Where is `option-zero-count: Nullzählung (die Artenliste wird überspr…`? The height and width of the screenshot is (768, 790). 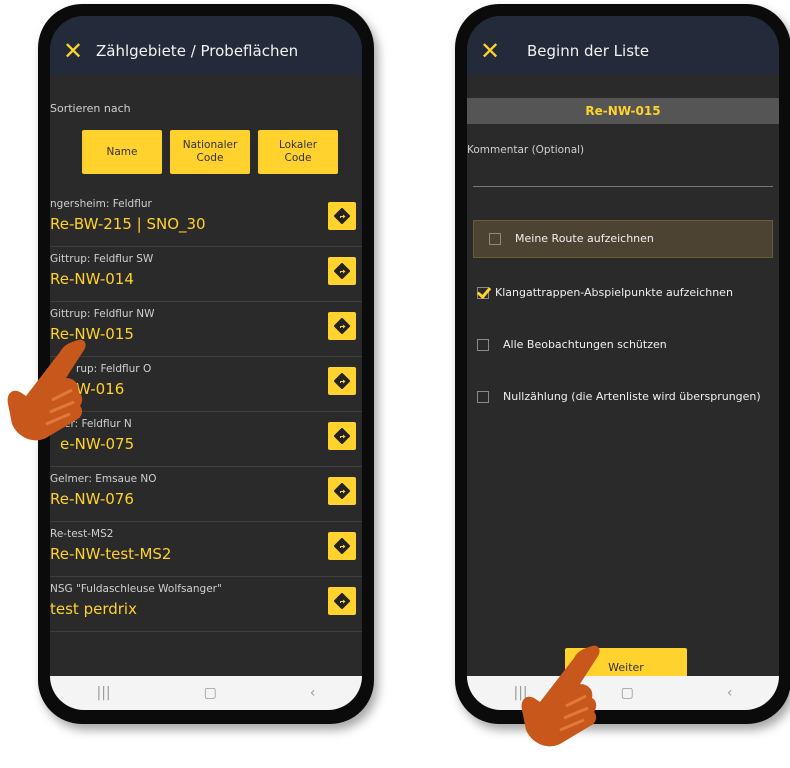 option-zero-count: Nullzählung (die Artenliste wird überspr… is located at coordinates (619, 396).